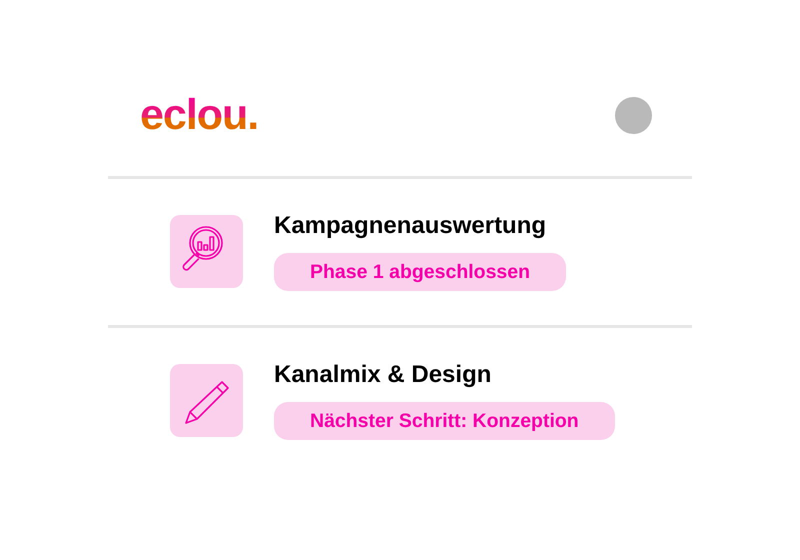 Image resolution: width=800 pixels, height=560 pixels. Describe the element at coordinates (410, 226) in the screenshot. I see `item-title: Kampagnenauswertung` at that location.